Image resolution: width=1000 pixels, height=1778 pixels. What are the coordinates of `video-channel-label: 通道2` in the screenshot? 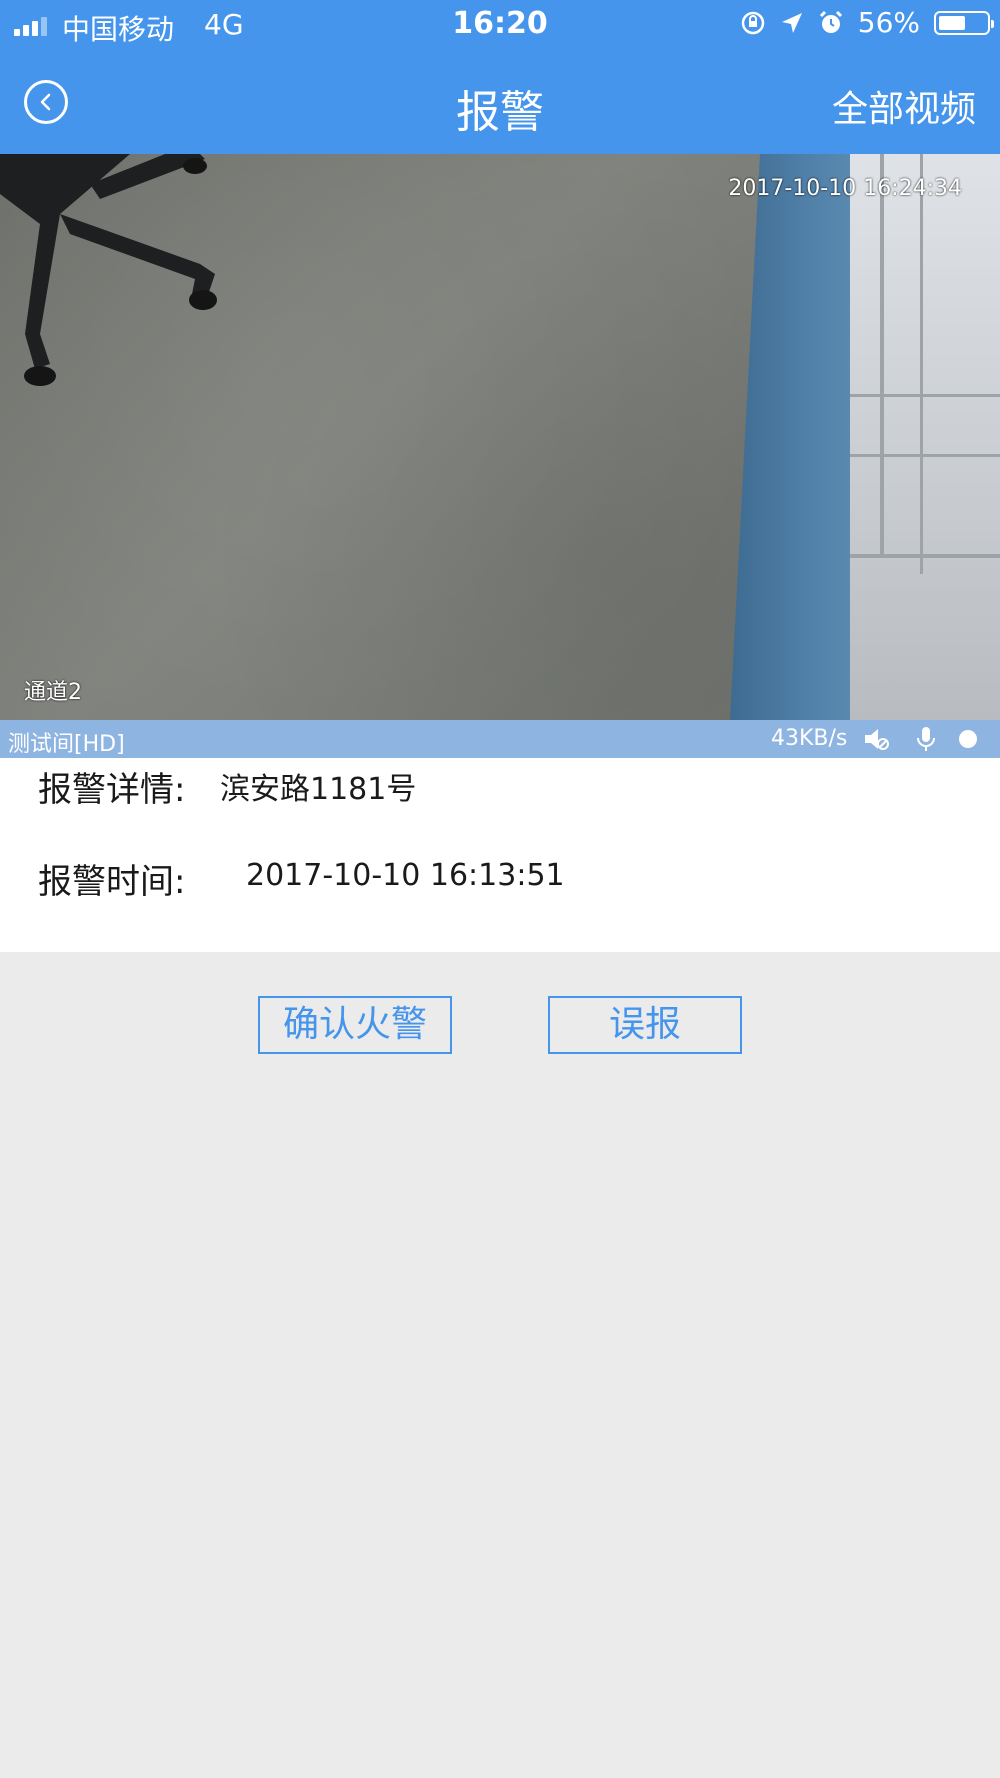 It's located at (53, 692).